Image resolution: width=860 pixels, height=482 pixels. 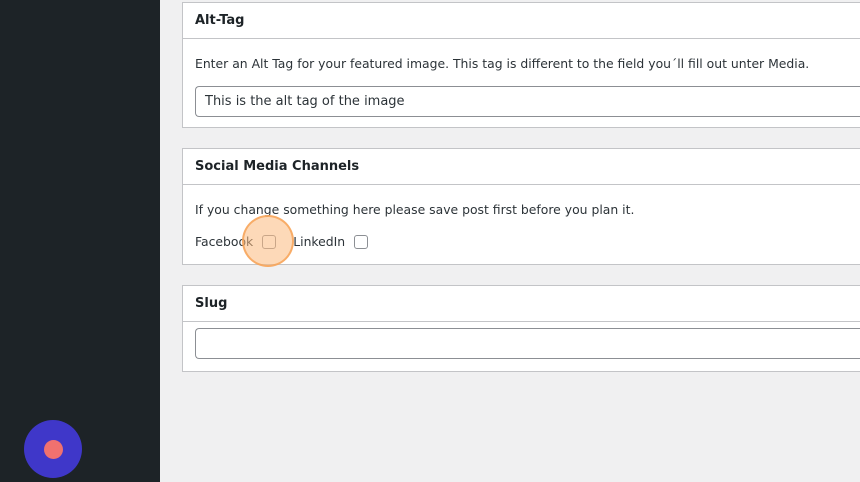 I want to click on social-media-panel-title: Social Media Channels, so click(x=521, y=167).